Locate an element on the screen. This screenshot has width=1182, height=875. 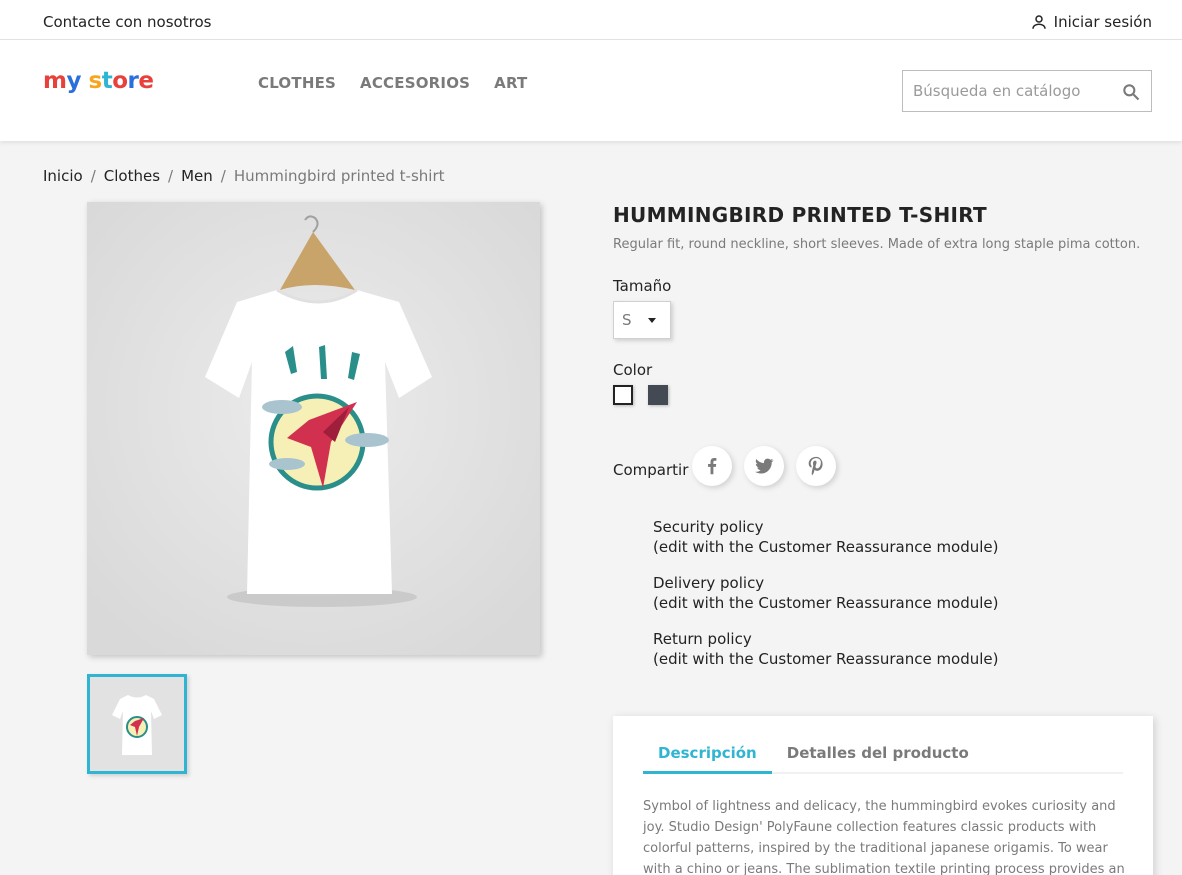
color-swatch-white is located at coordinates (623, 395).